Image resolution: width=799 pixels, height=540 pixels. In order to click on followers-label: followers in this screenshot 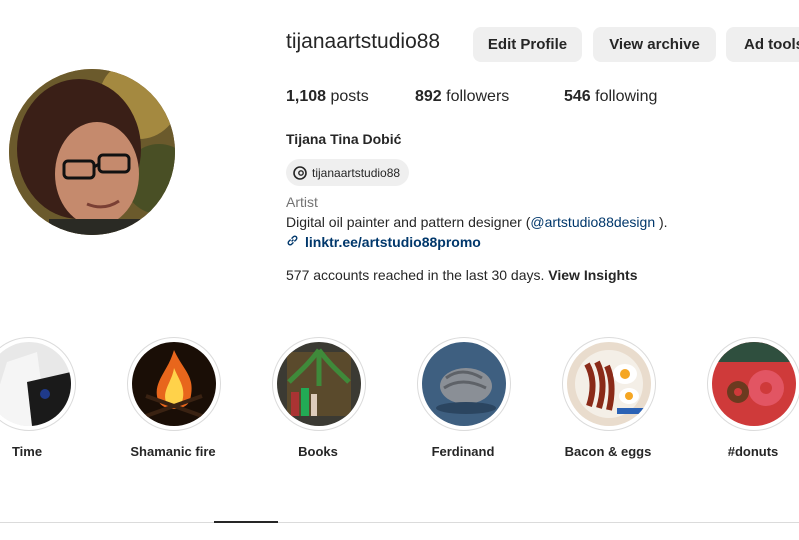, I will do `click(475, 96)`.